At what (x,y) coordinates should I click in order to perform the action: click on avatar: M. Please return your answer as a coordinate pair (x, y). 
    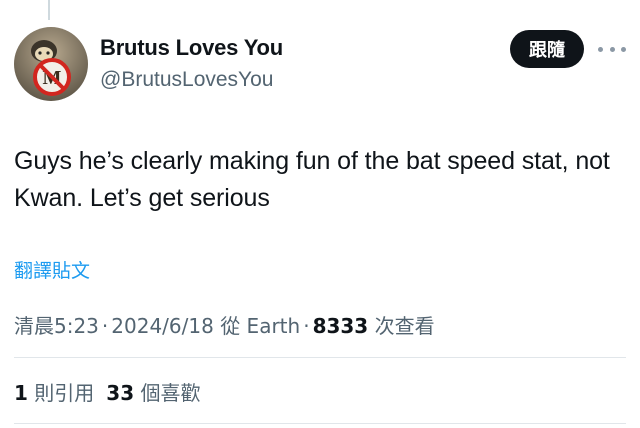
    Looking at the image, I should click on (51, 64).